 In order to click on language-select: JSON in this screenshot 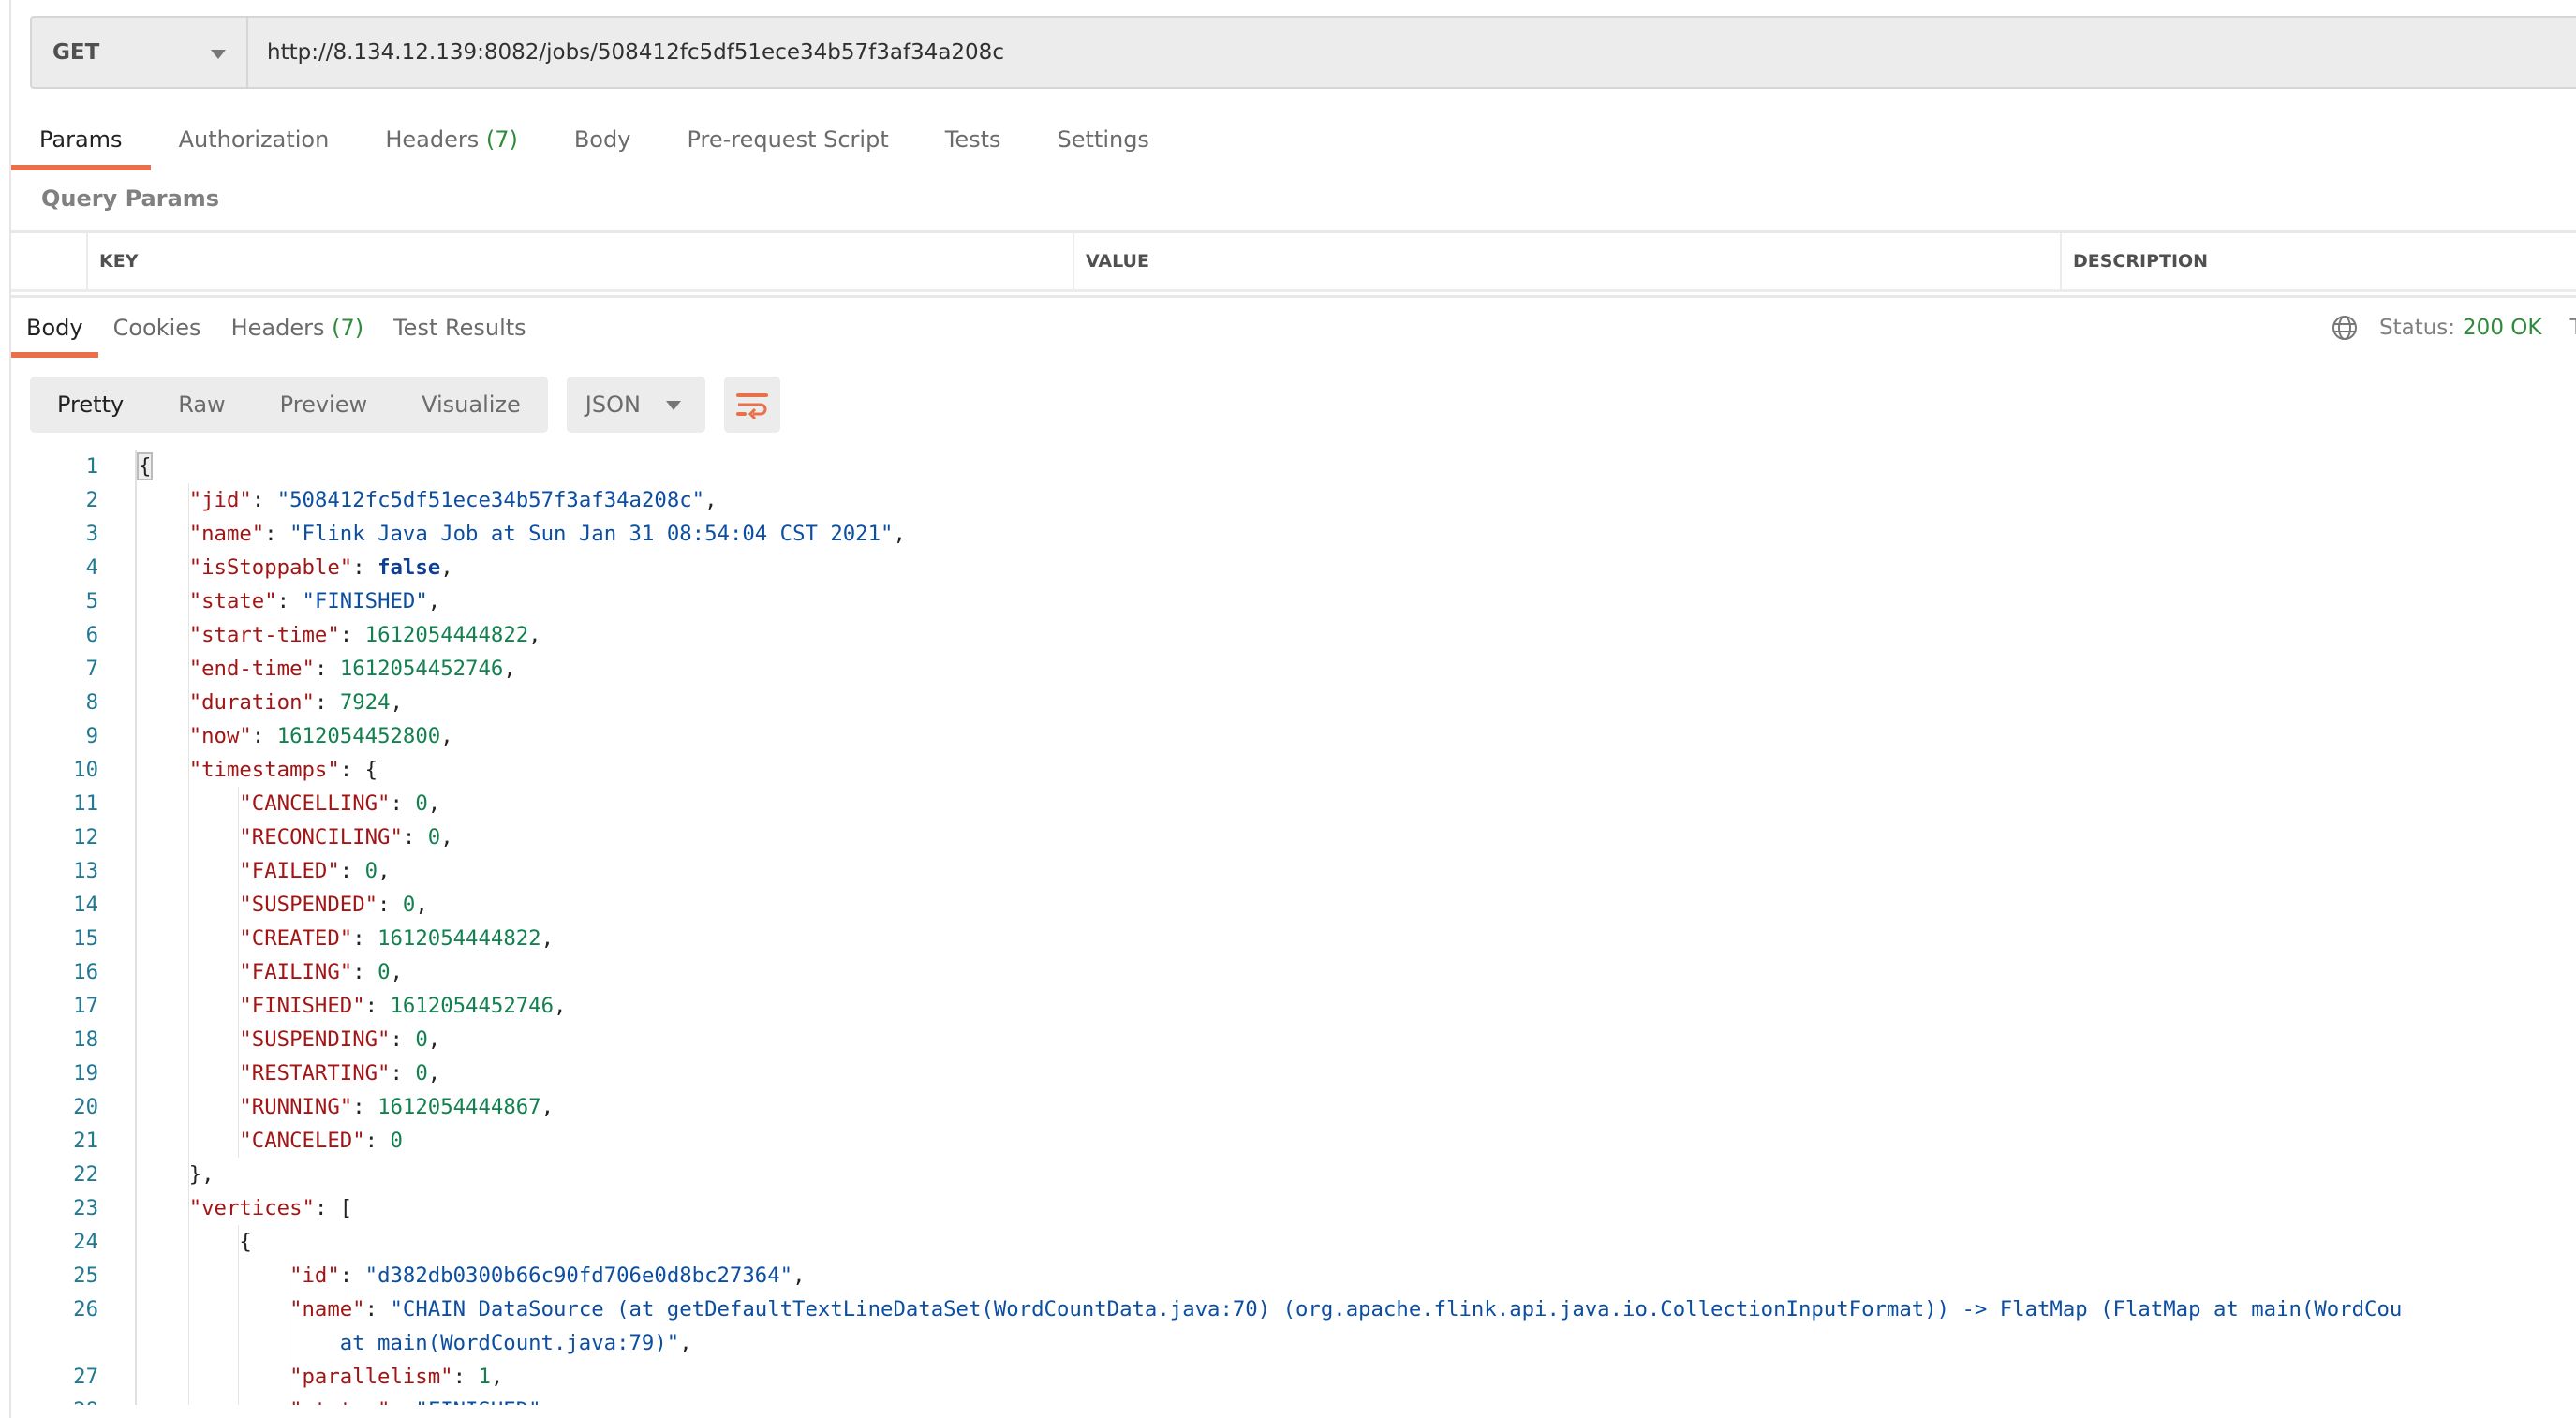, I will do `click(635, 405)`.